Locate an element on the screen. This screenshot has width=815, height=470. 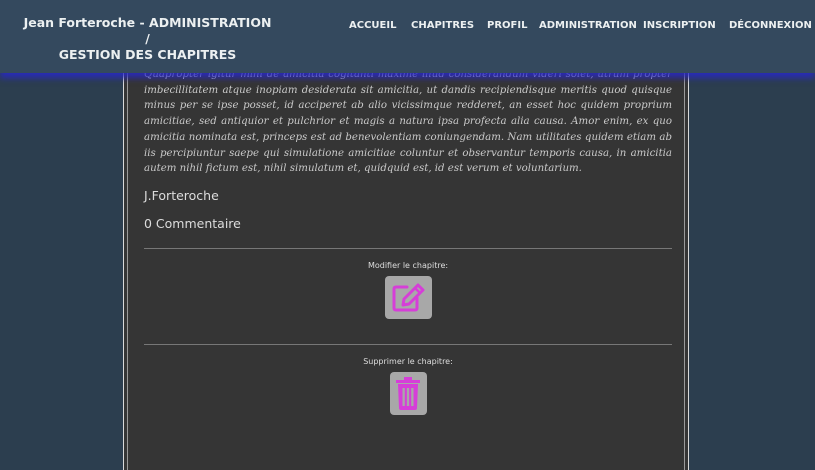
delete-label: Supprimer le chapitre: is located at coordinates (408, 361).